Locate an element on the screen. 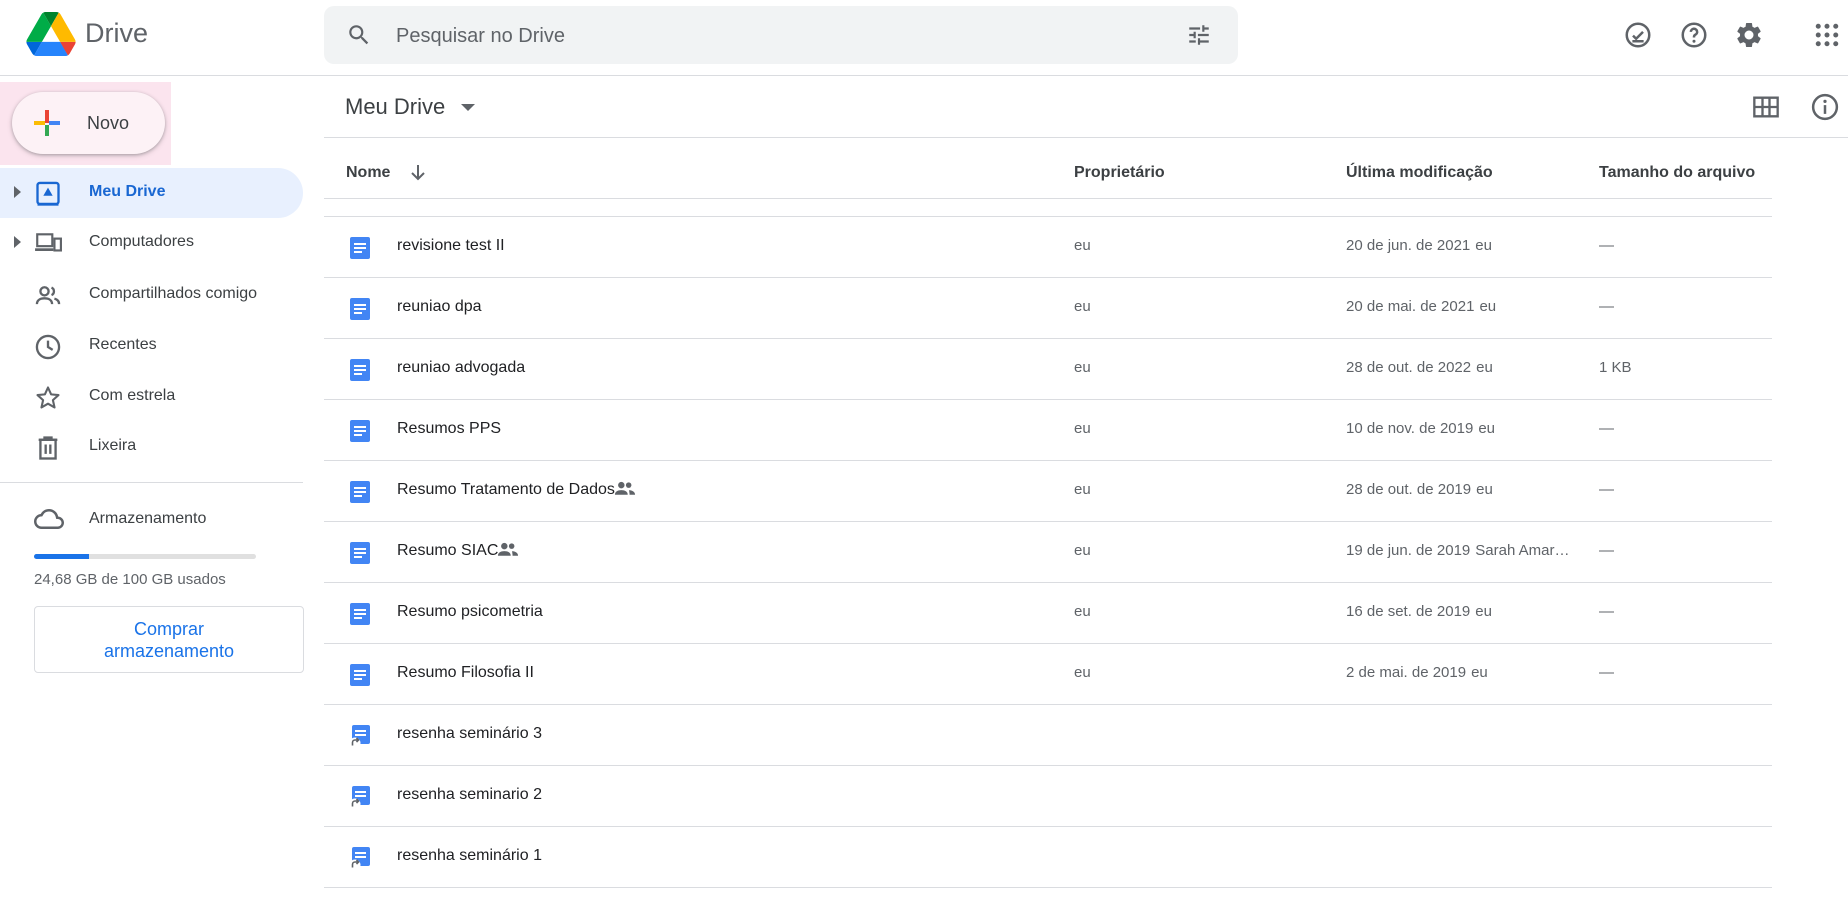 Image resolution: width=1848 pixels, height=898 pixels. clock-icon is located at coordinates (48, 347).